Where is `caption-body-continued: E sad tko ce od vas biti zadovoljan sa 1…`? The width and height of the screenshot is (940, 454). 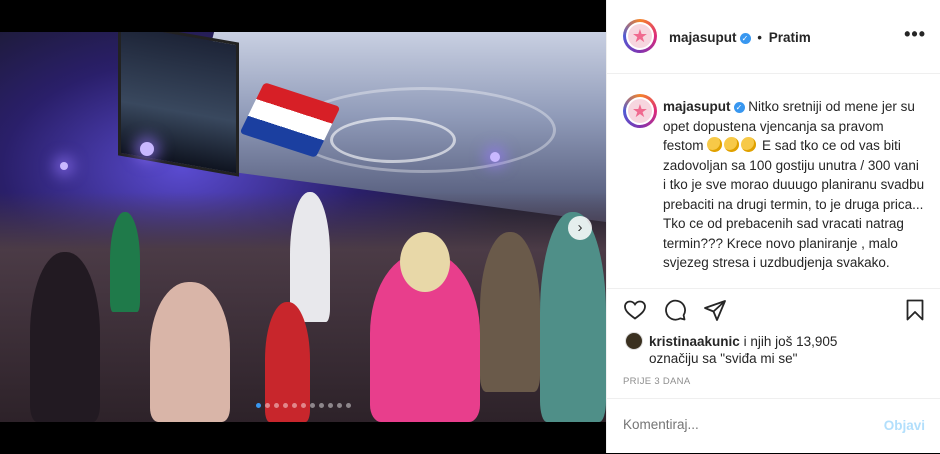
caption-body-continued: E sad tko ce od vas biti zadovoljan sa 1… is located at coordinates (794, 204).